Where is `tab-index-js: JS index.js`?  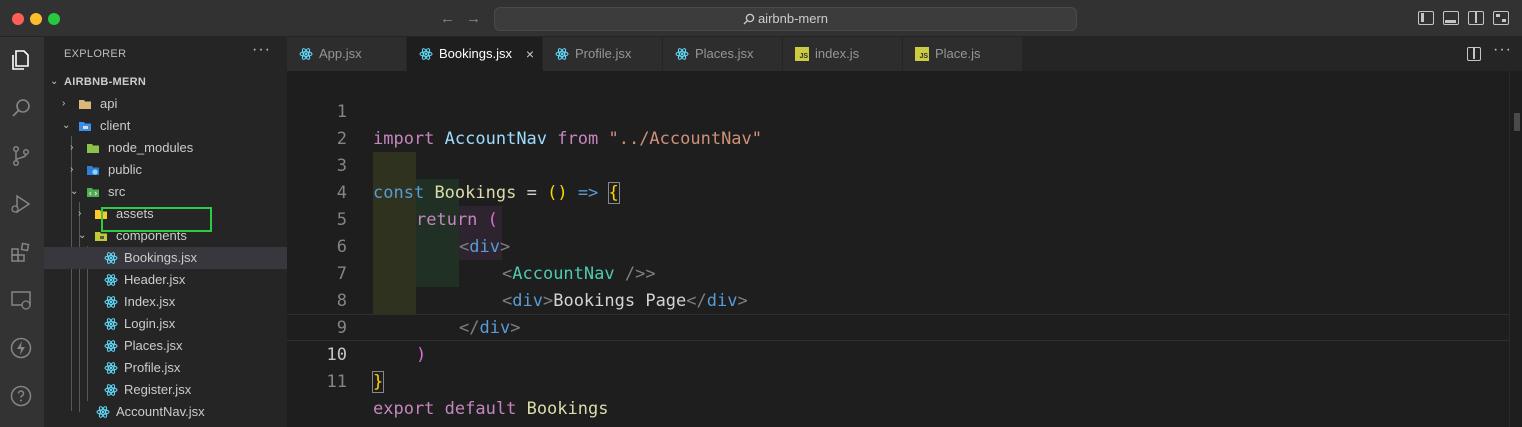
tab-index-js: JS index.js is located at coordinates (843, 54).